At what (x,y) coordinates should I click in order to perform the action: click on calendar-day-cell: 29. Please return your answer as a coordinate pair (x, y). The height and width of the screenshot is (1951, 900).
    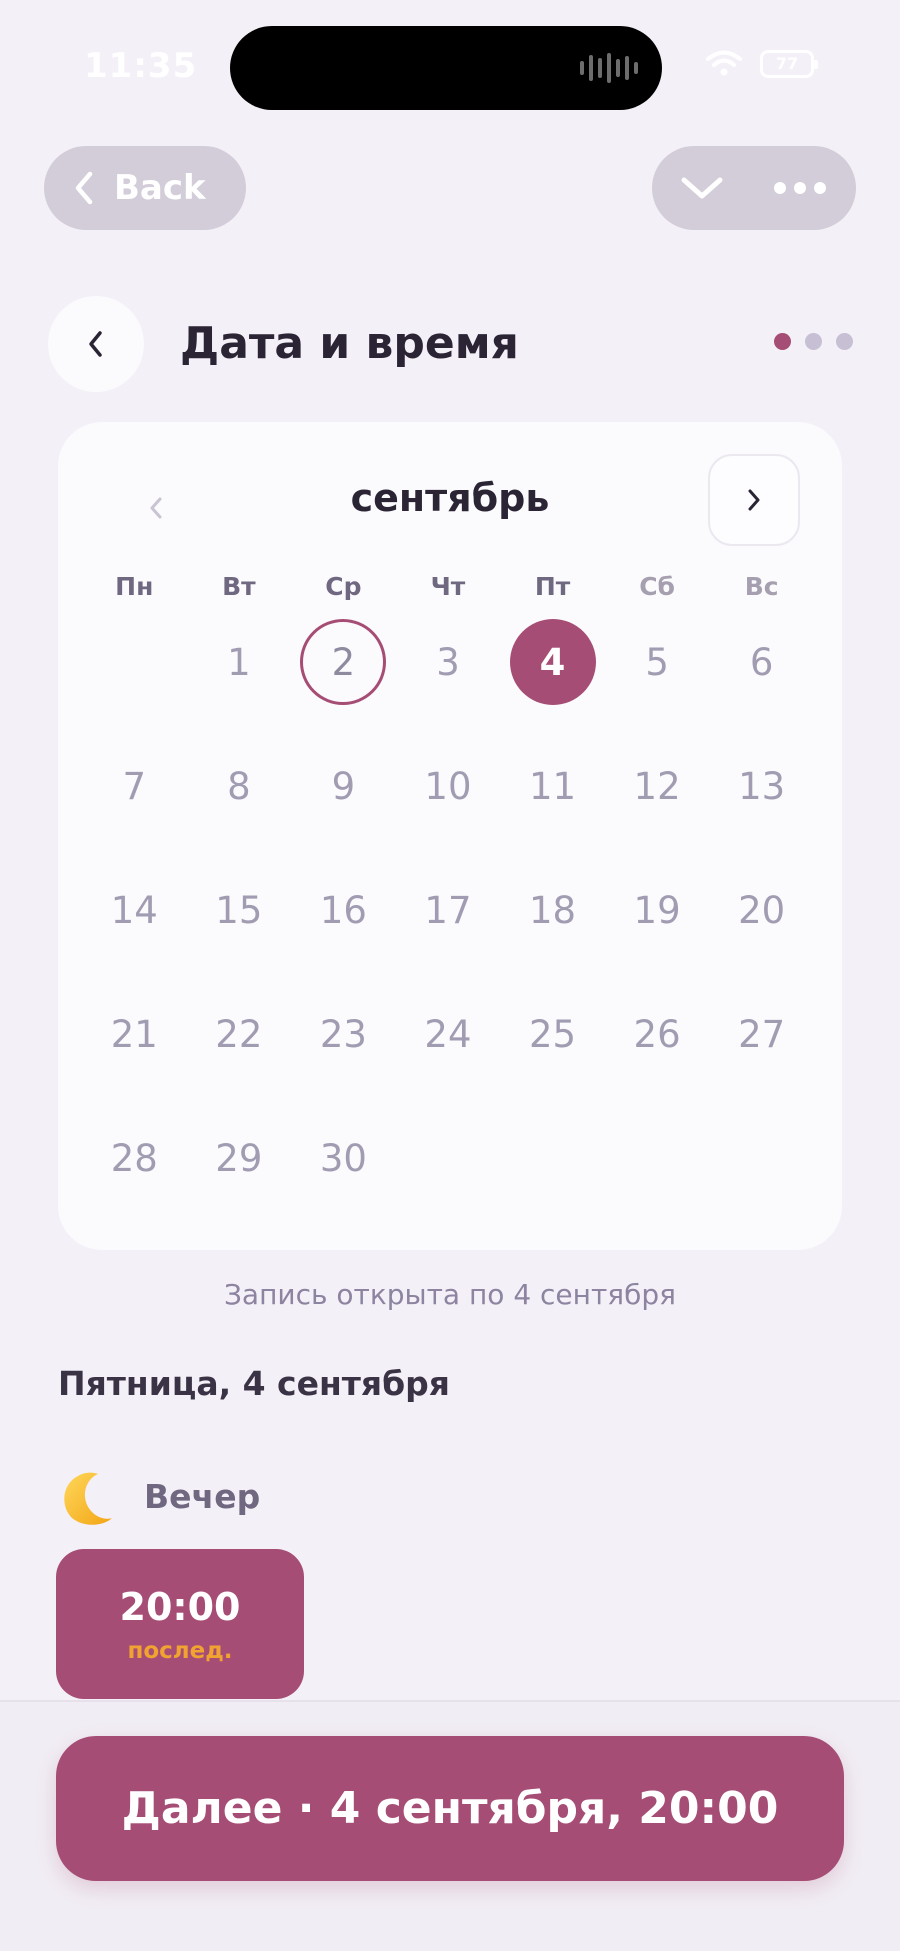
    Looking at the image, I should click on (239, 1175).